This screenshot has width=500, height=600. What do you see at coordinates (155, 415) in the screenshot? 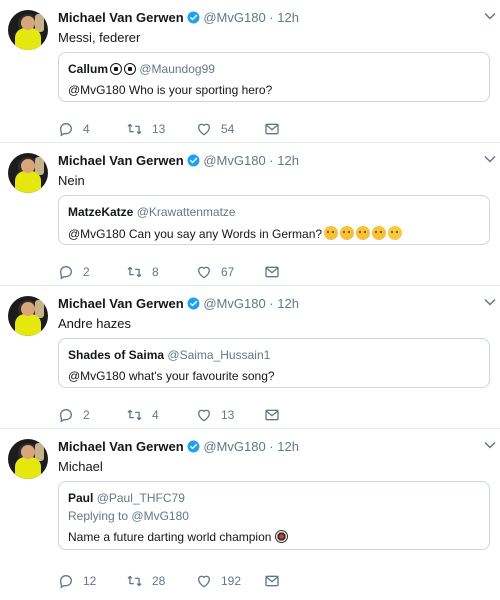
I see `retweet-count: 4` at bounding box center [155, 415].